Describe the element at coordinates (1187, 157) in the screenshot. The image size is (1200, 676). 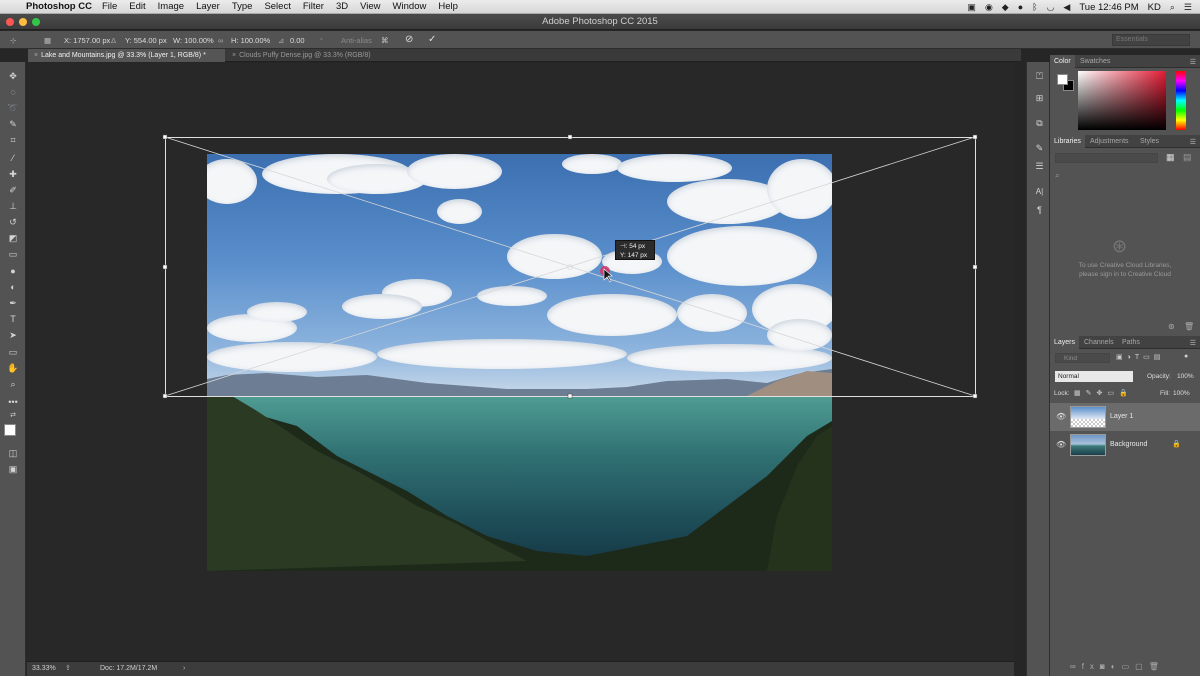
I see `list-view-icon: ▤` at that location.